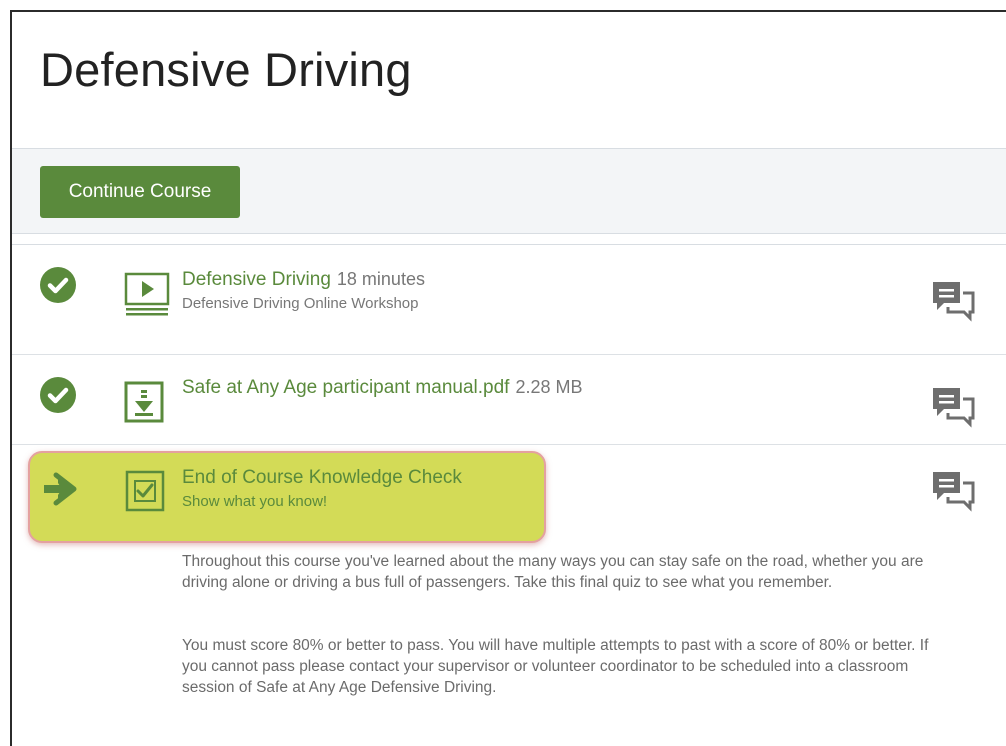  Describe the element at coordinates (145, 493) in the screenshot. I see `checkbox-icon` at that location.